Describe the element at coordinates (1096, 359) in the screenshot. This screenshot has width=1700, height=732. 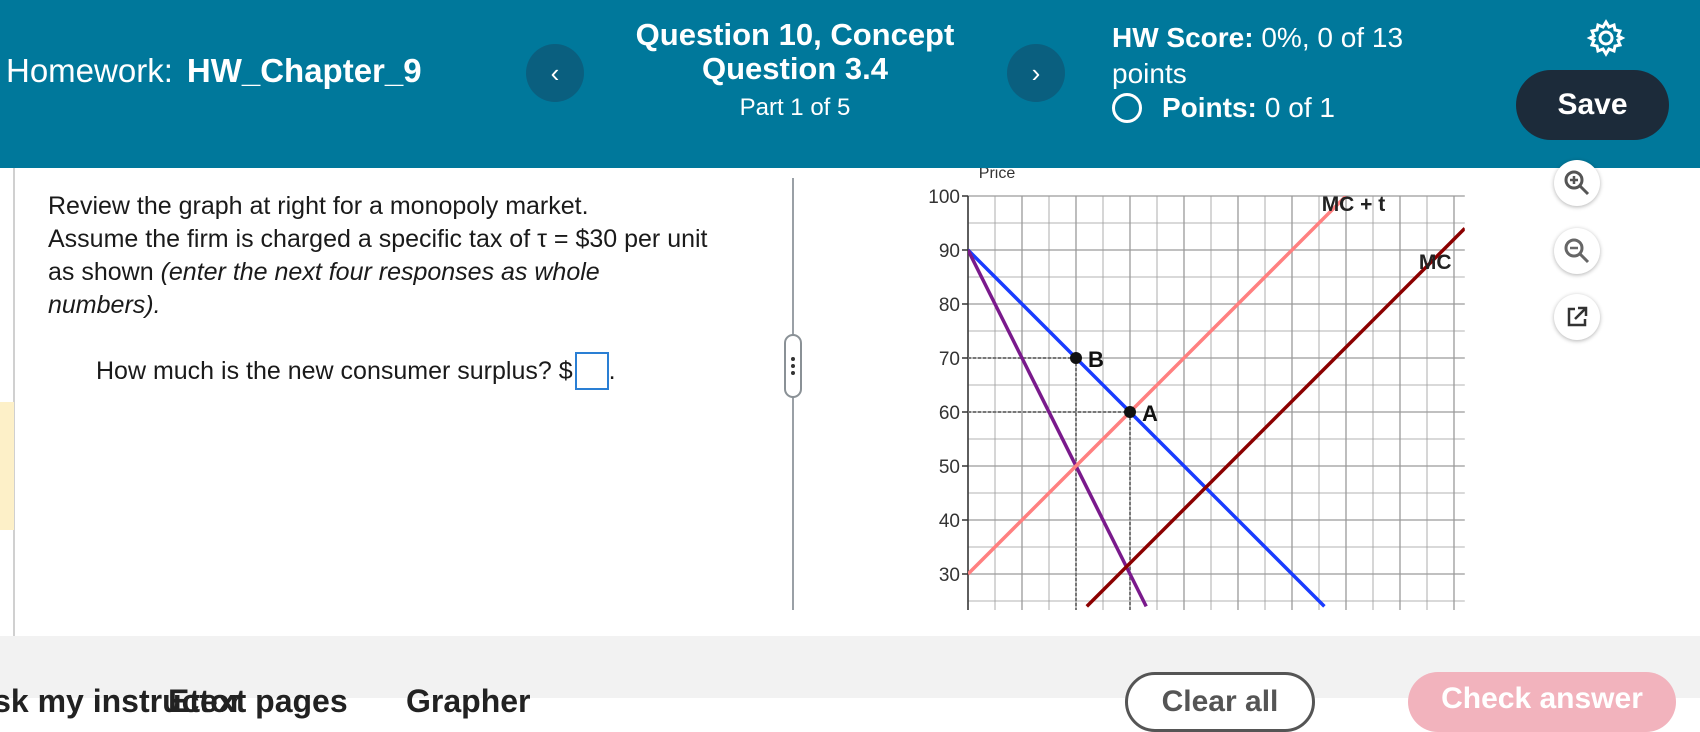
I see `point-label-b: B` at that location.